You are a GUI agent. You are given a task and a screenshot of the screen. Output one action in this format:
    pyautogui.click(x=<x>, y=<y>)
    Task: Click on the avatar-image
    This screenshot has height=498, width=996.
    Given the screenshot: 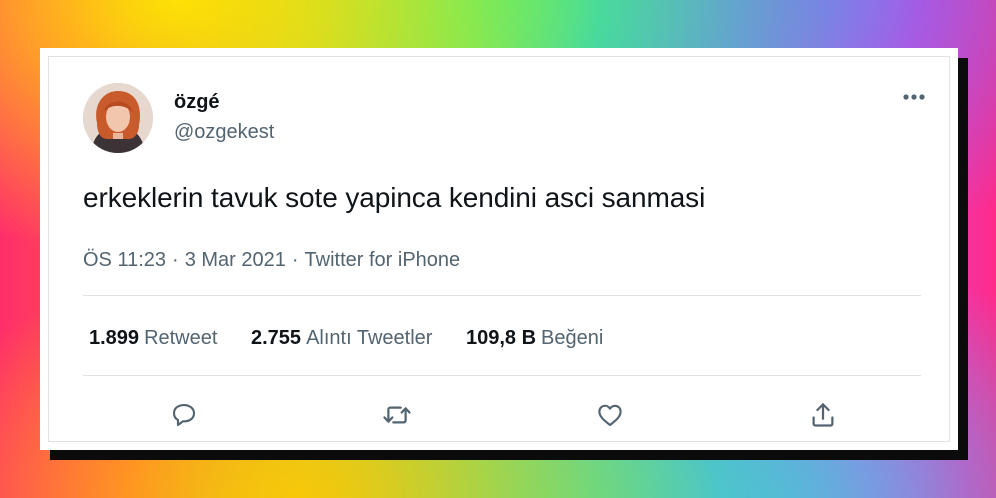 What is the action you would take?
    pyautogui.click(x=118, y=118)
    